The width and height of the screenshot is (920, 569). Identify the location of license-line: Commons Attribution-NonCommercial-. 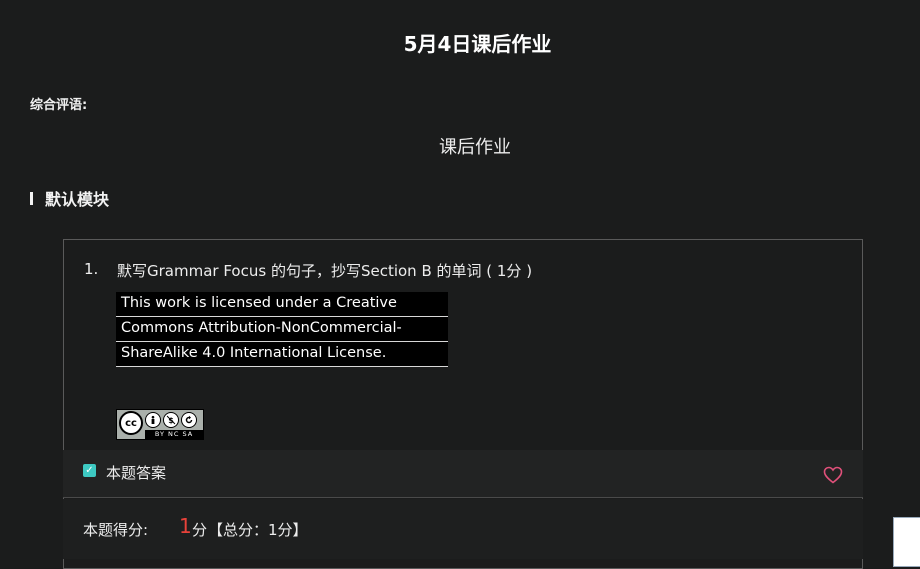
(282, 329).